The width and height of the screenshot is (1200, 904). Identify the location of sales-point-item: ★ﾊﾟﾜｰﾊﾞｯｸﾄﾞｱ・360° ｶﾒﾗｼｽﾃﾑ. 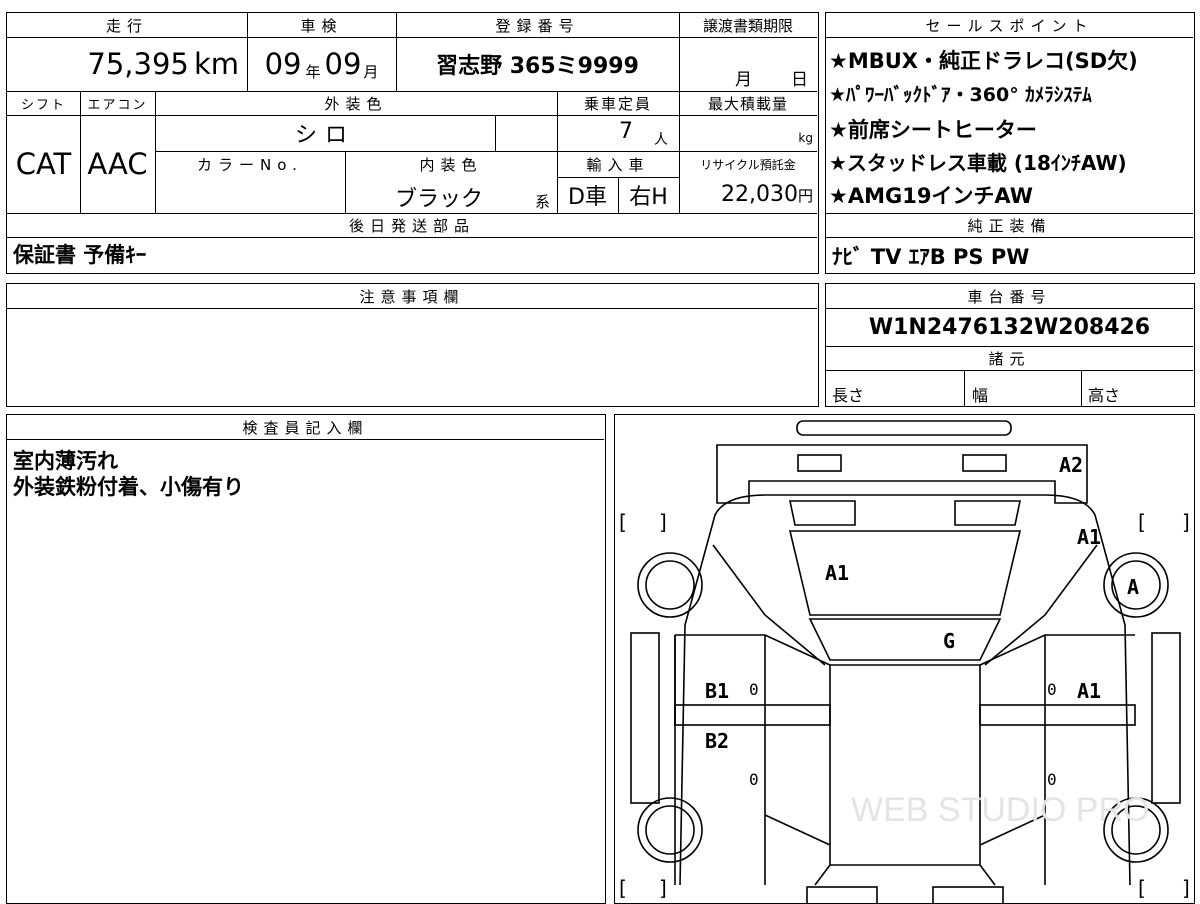
(960, 95).